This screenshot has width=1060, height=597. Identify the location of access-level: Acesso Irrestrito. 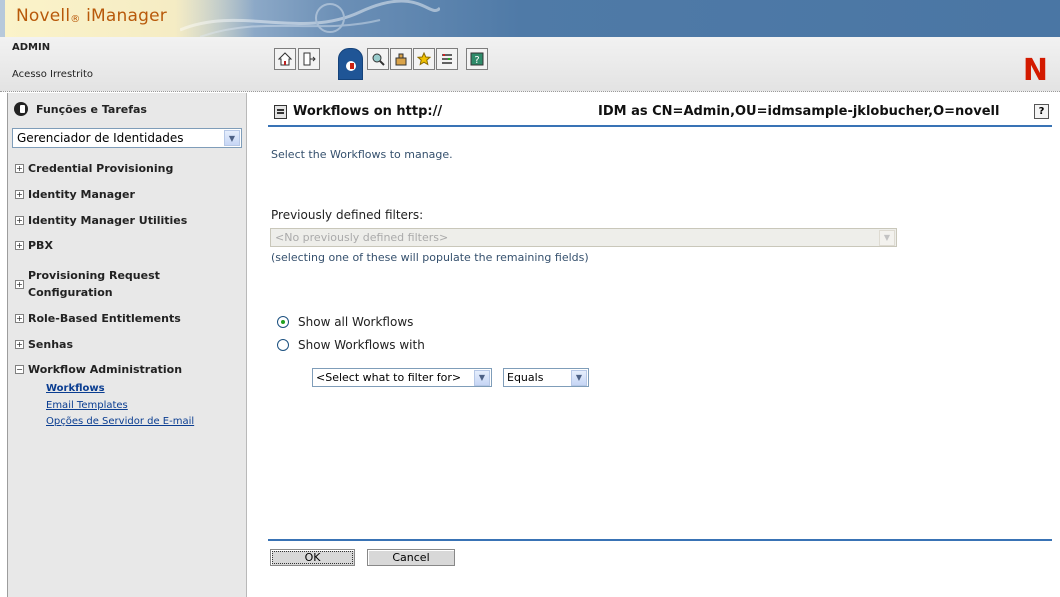
(53, 74).